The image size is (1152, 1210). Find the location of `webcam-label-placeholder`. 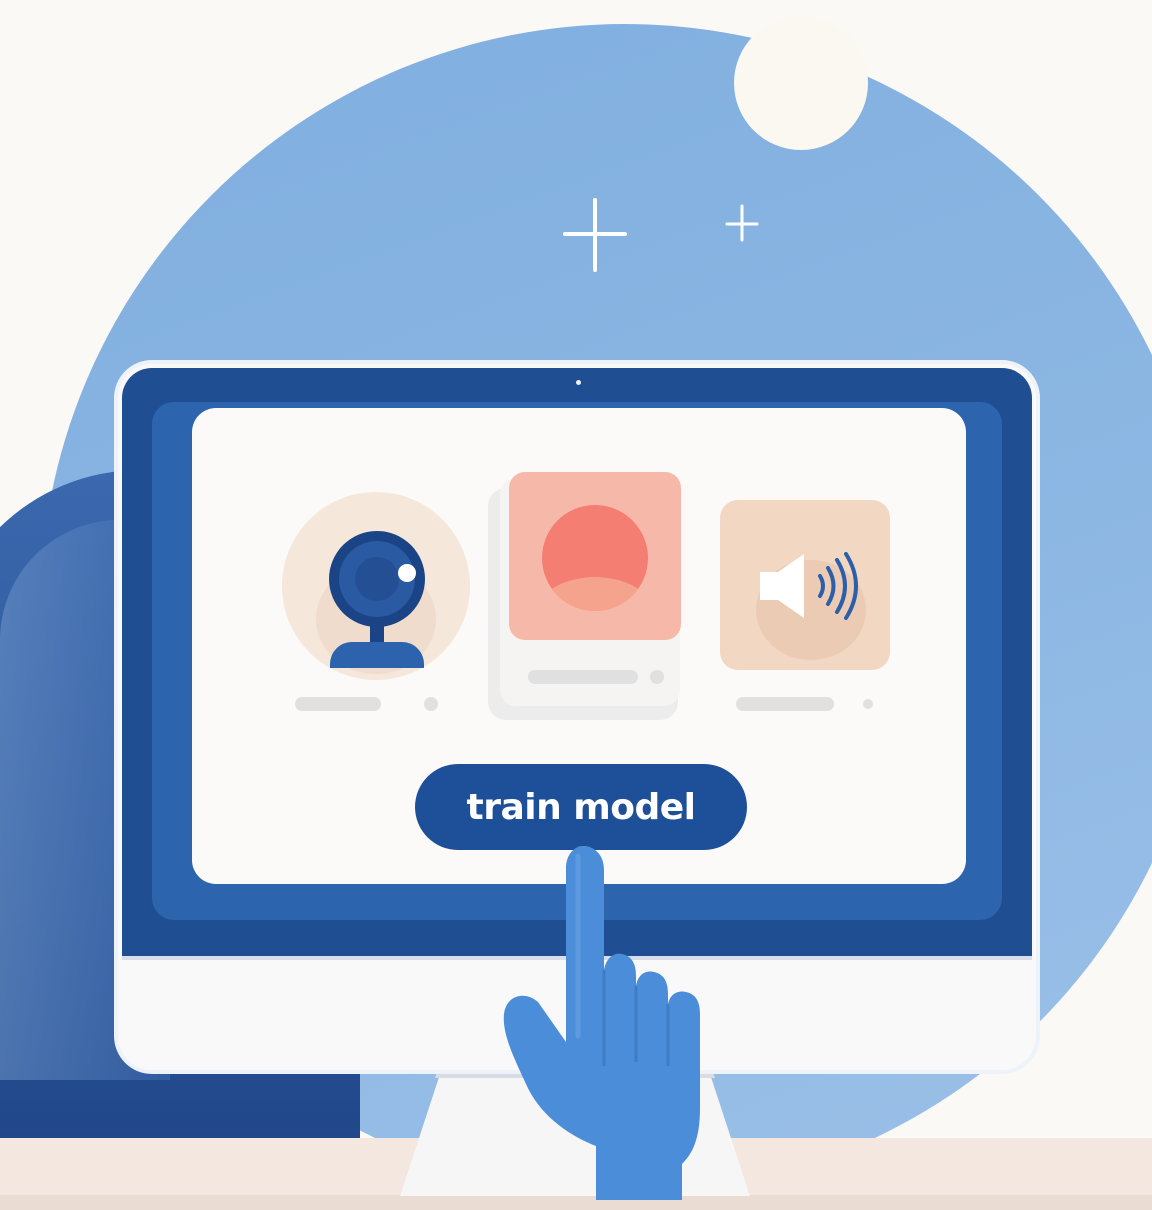

webcam-label-placeholder is located at coordinates (338, 704).